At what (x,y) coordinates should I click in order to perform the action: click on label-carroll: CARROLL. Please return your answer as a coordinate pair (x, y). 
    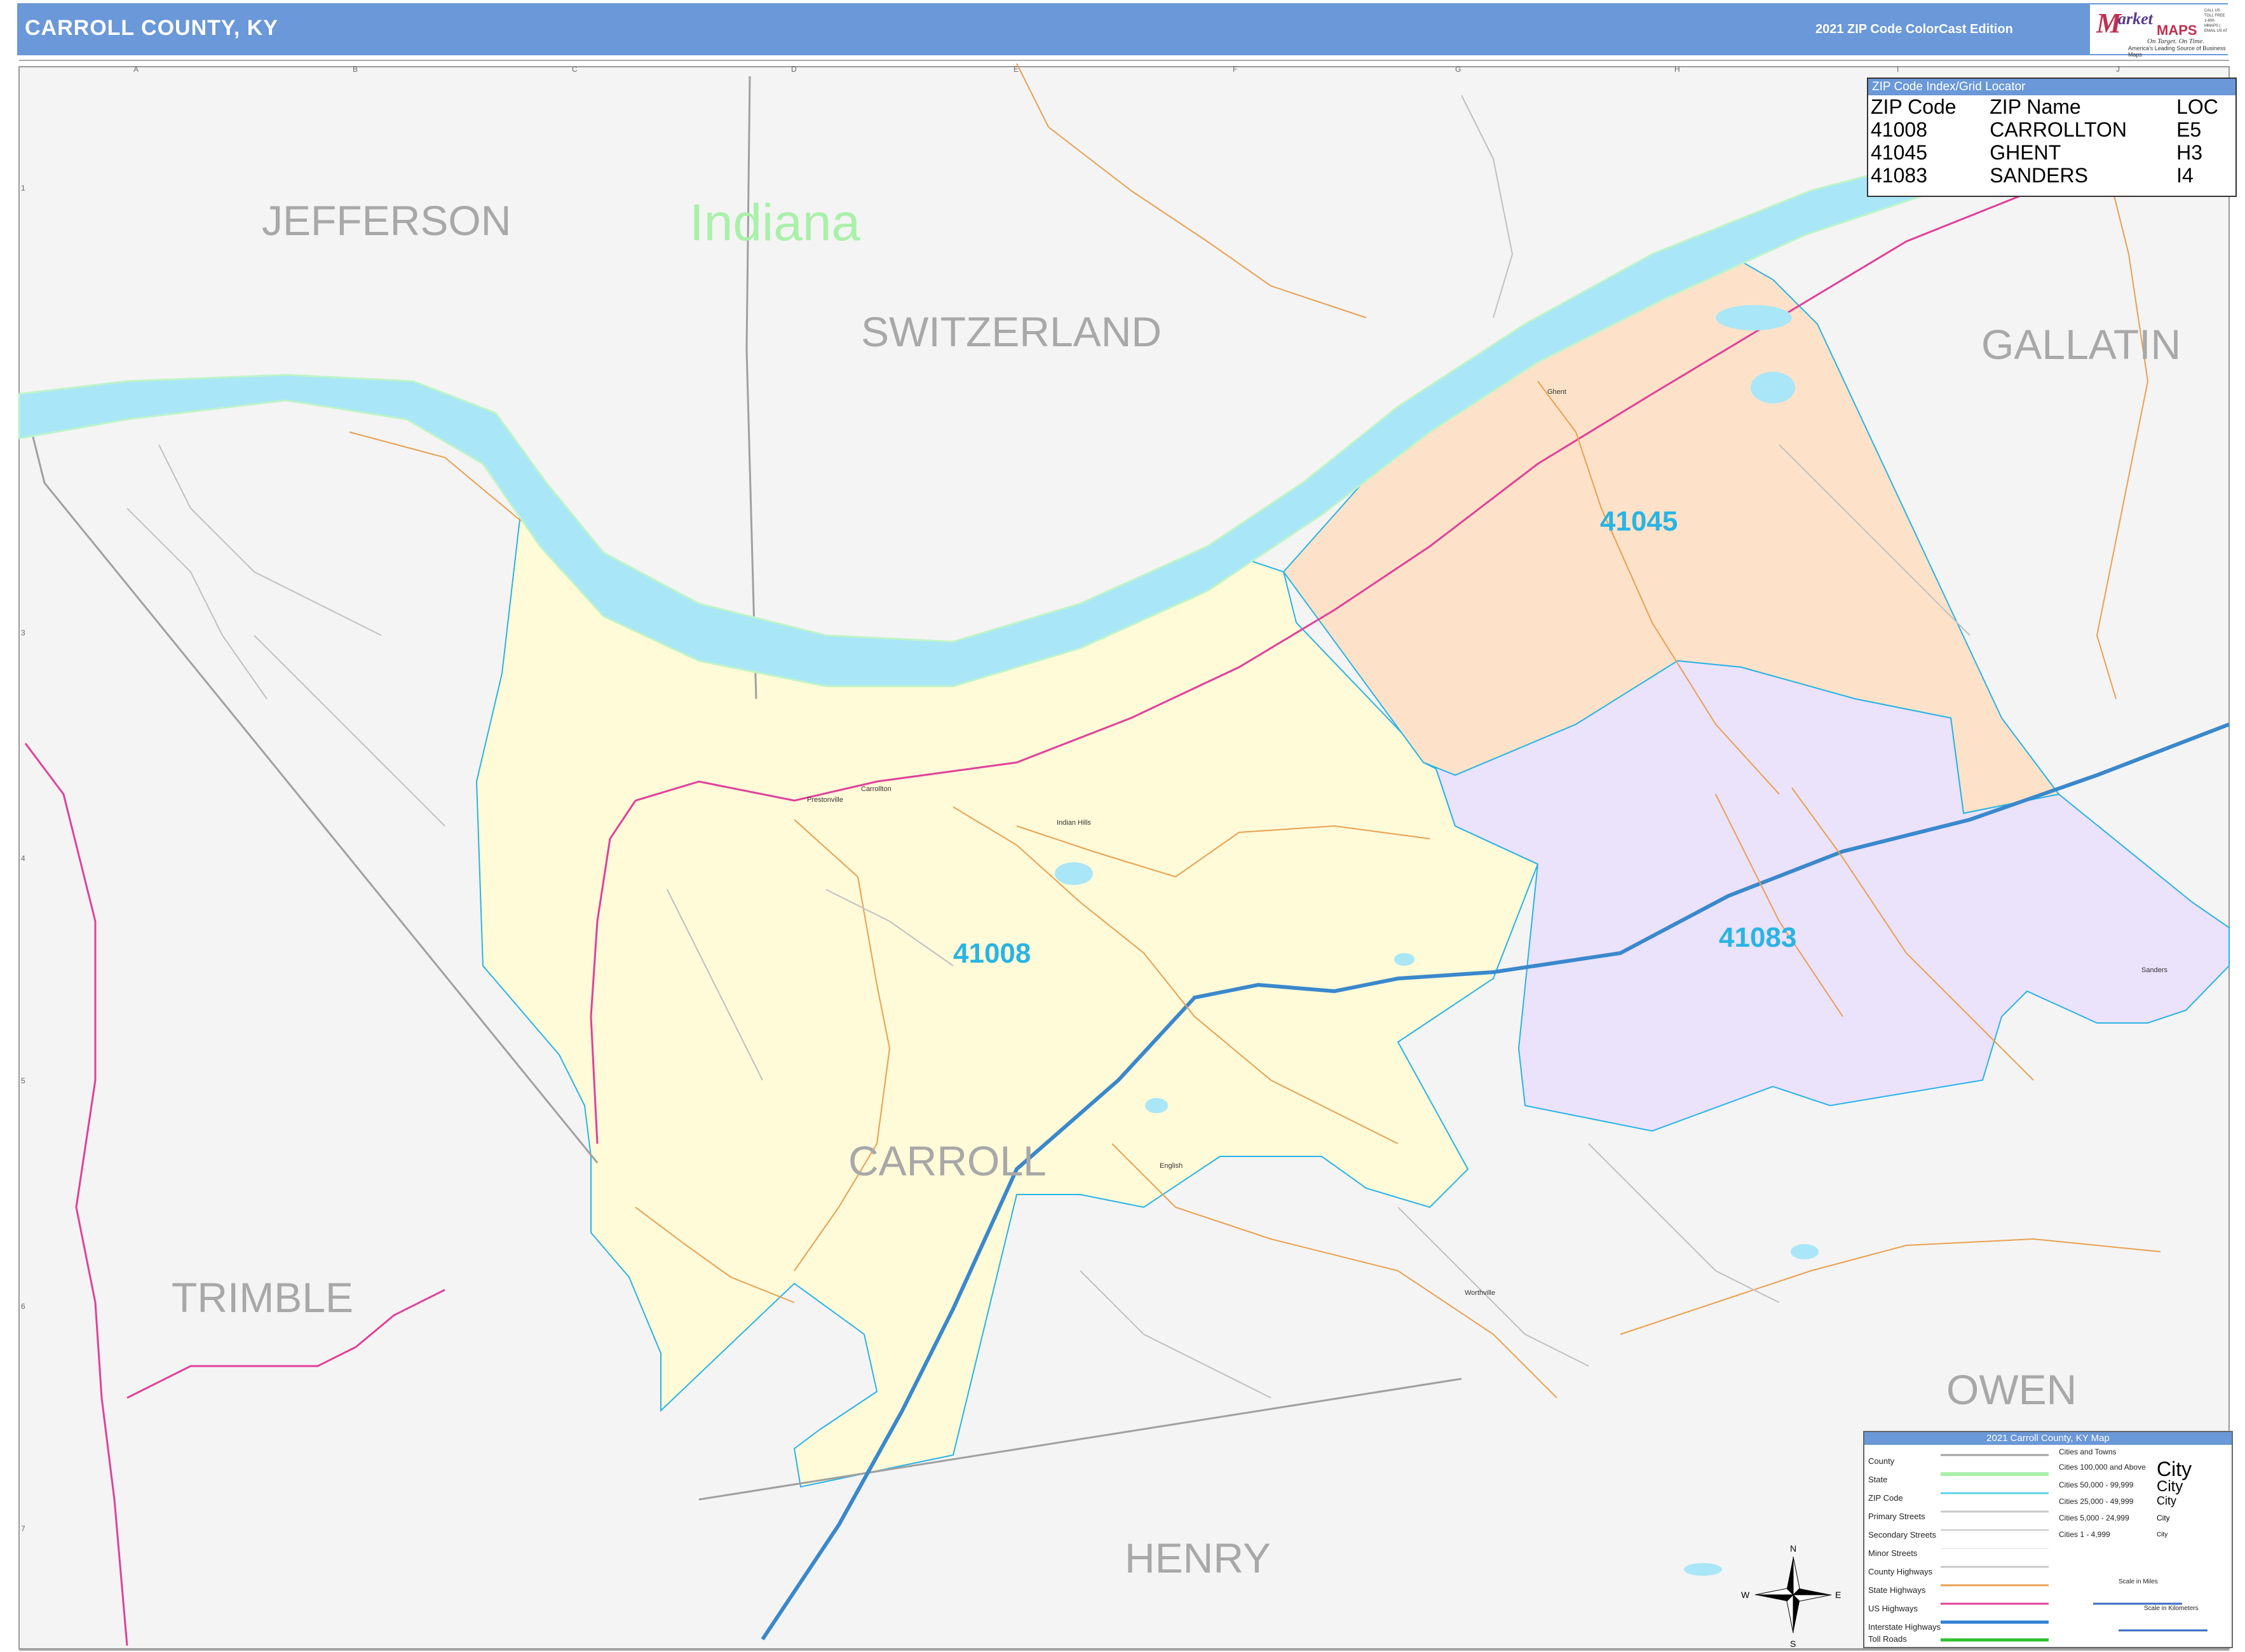
    Looking at the image, I should click on (947, 1160).